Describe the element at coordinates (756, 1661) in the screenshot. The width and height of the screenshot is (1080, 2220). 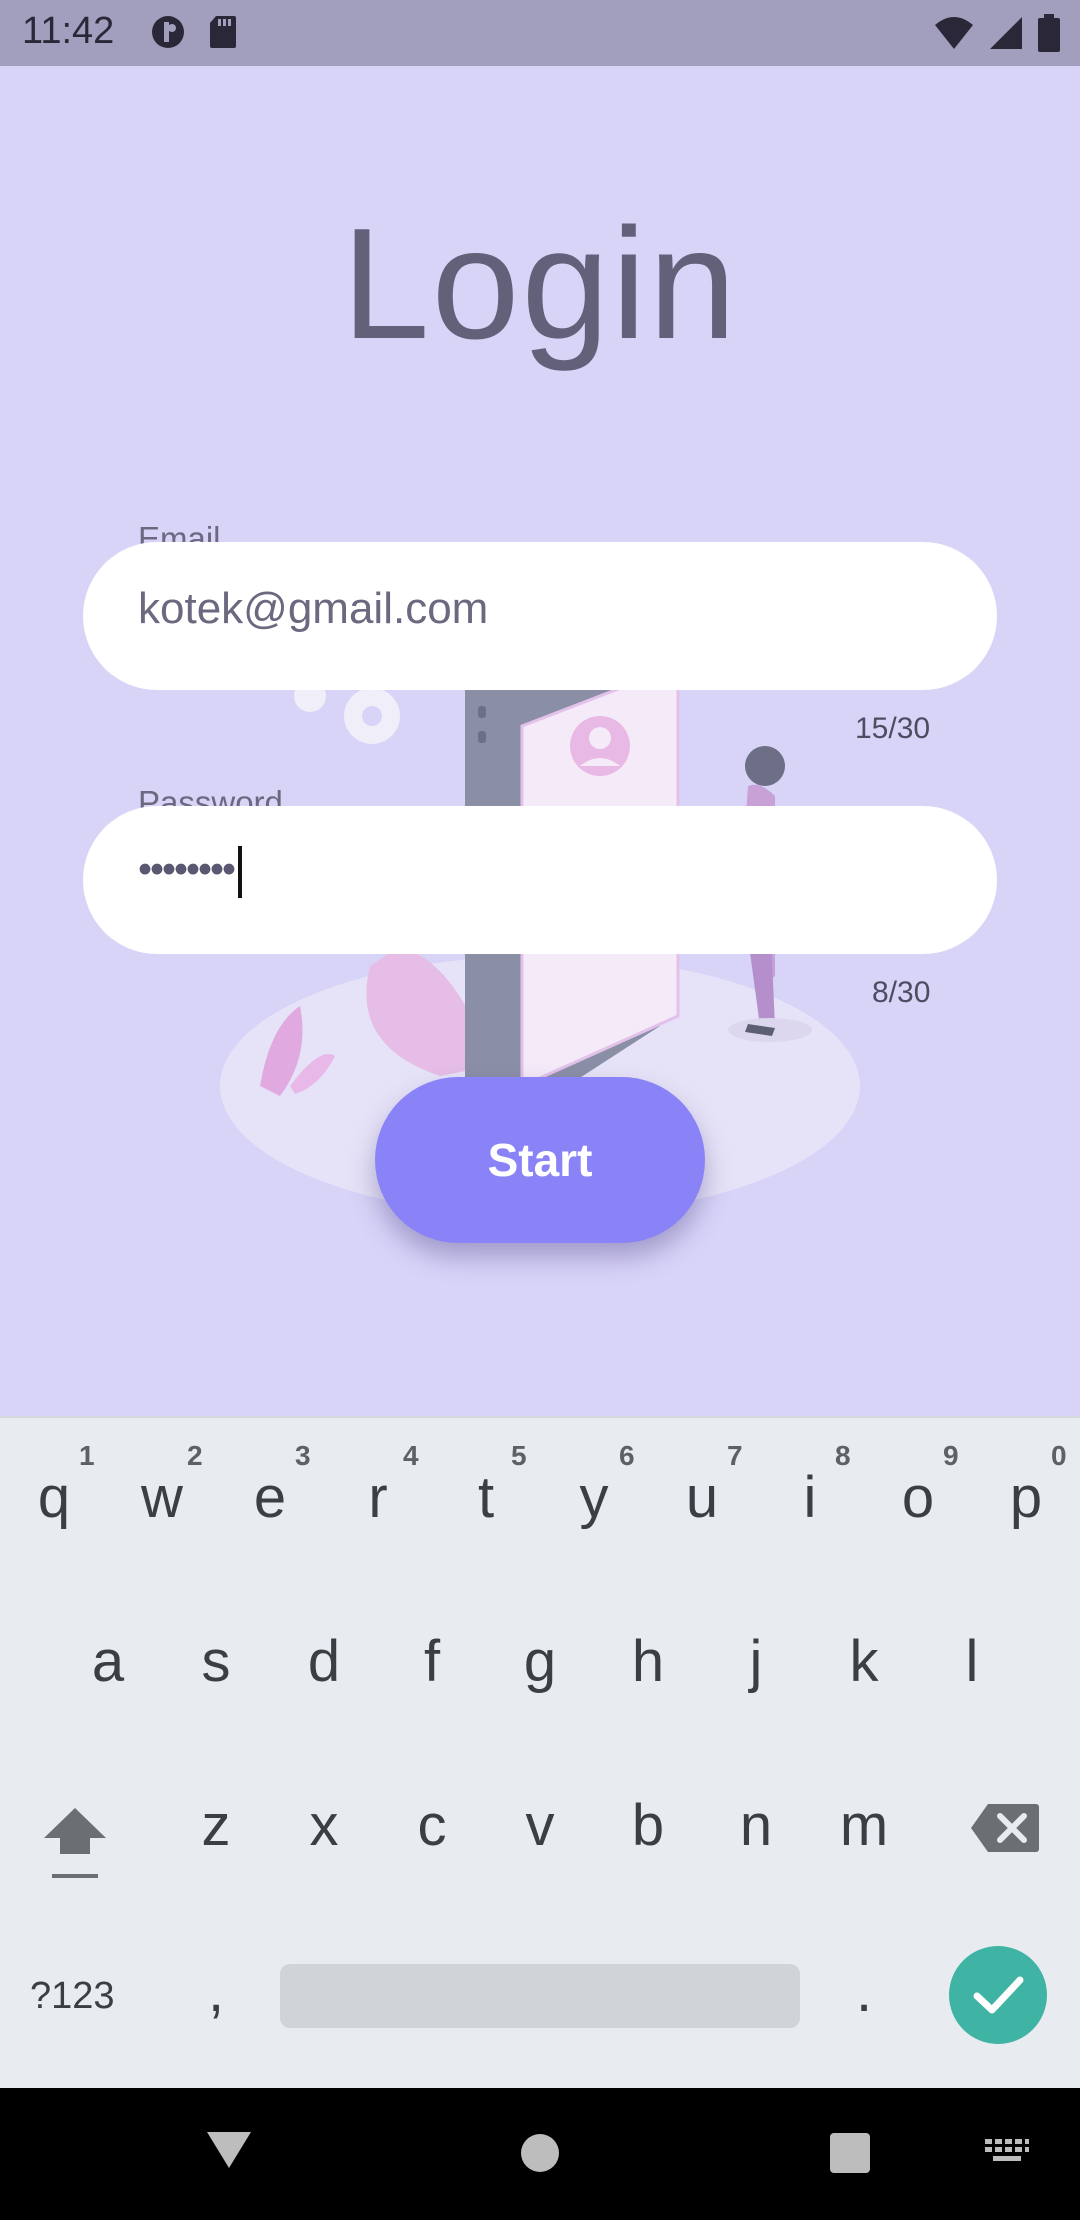
I see `key-j: j` at that location.